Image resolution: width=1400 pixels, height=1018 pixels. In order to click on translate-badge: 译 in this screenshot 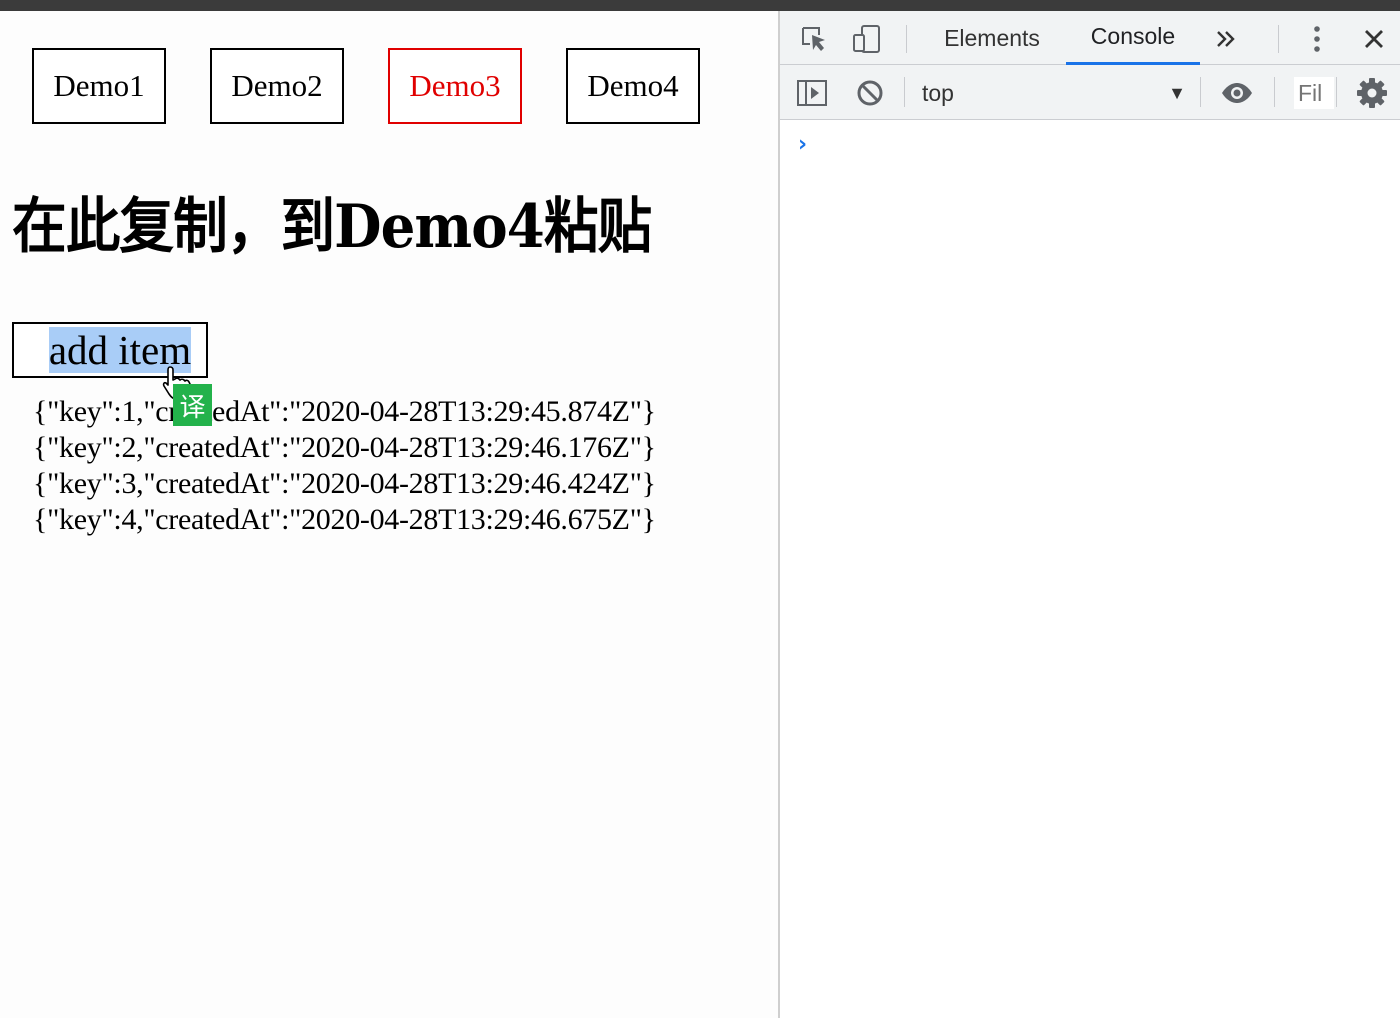, I will do `click(192, 405)`.